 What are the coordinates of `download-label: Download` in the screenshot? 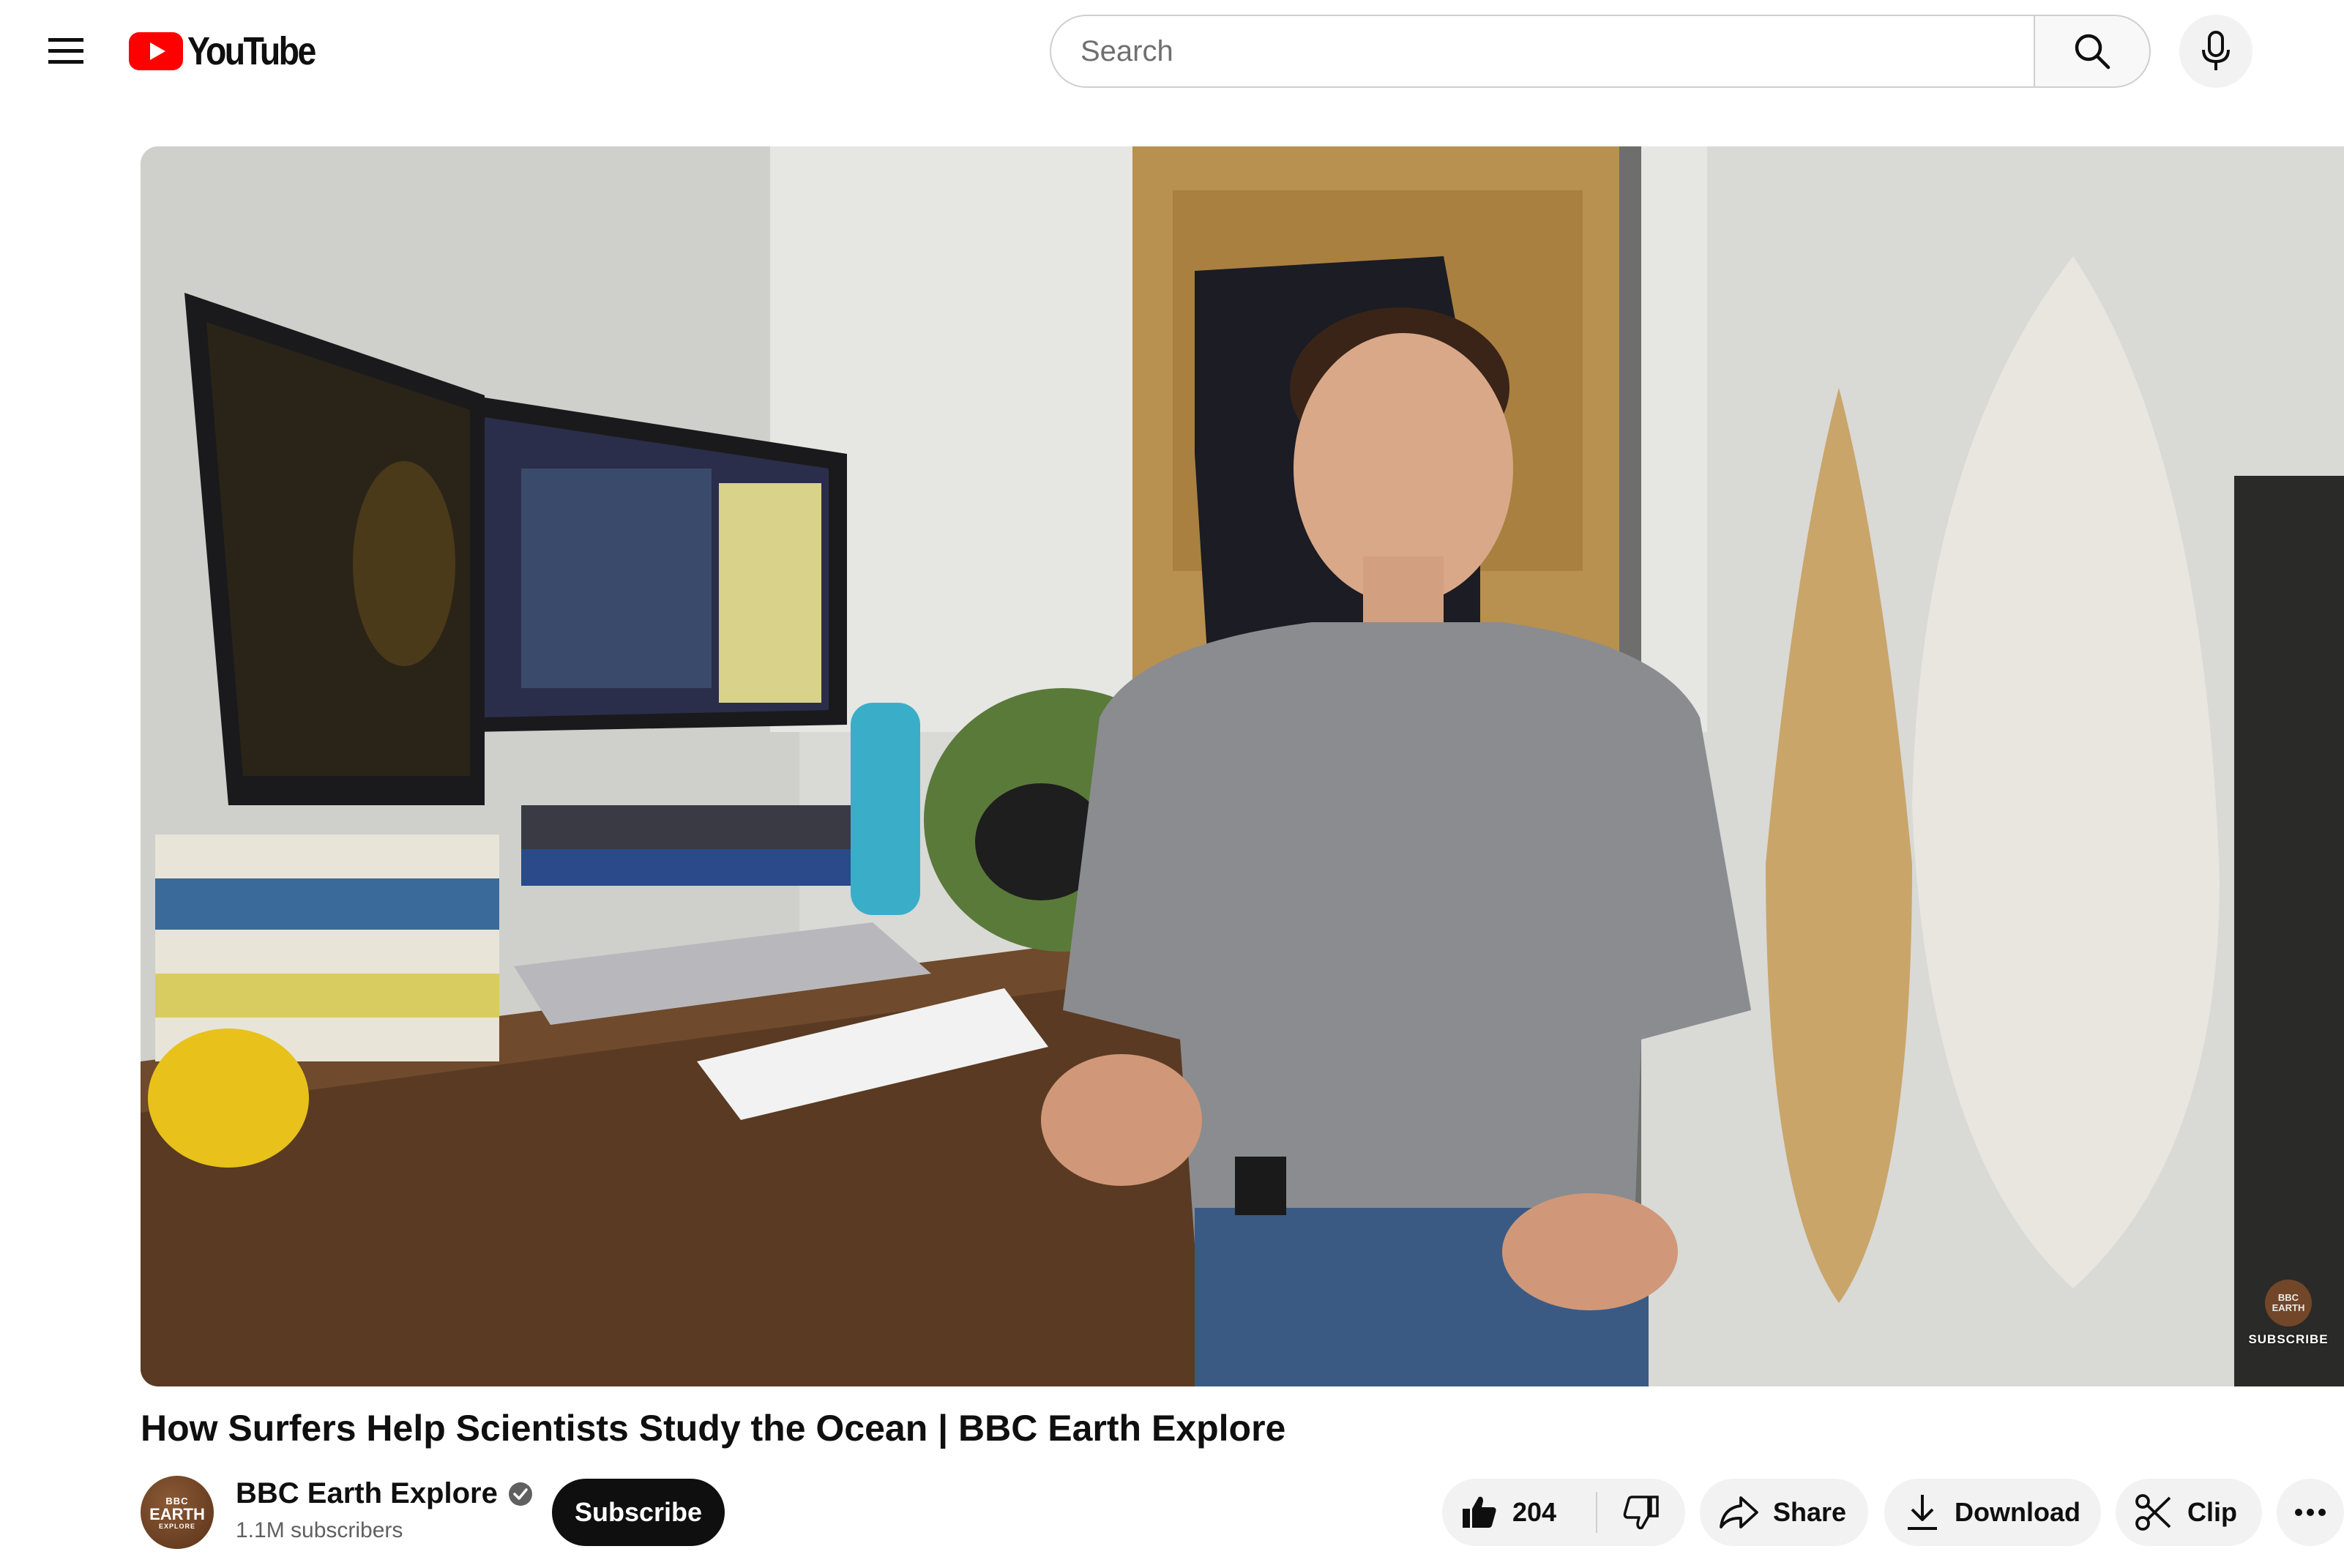 It's located at (2017, 1512).